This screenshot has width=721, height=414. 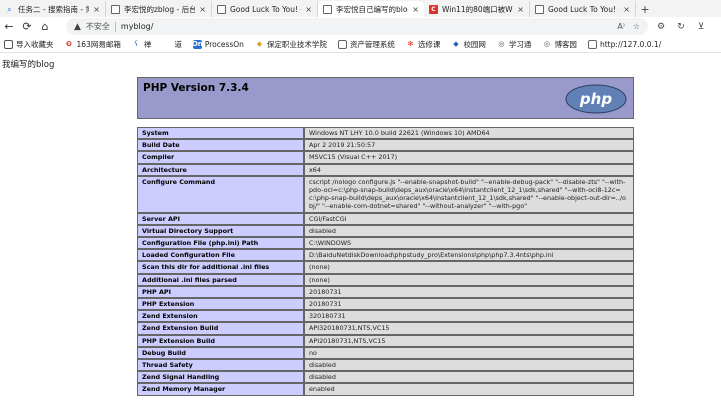 I want to click on tab-title: Win11的80端口被WinSpar, so click(x=478, y=9).